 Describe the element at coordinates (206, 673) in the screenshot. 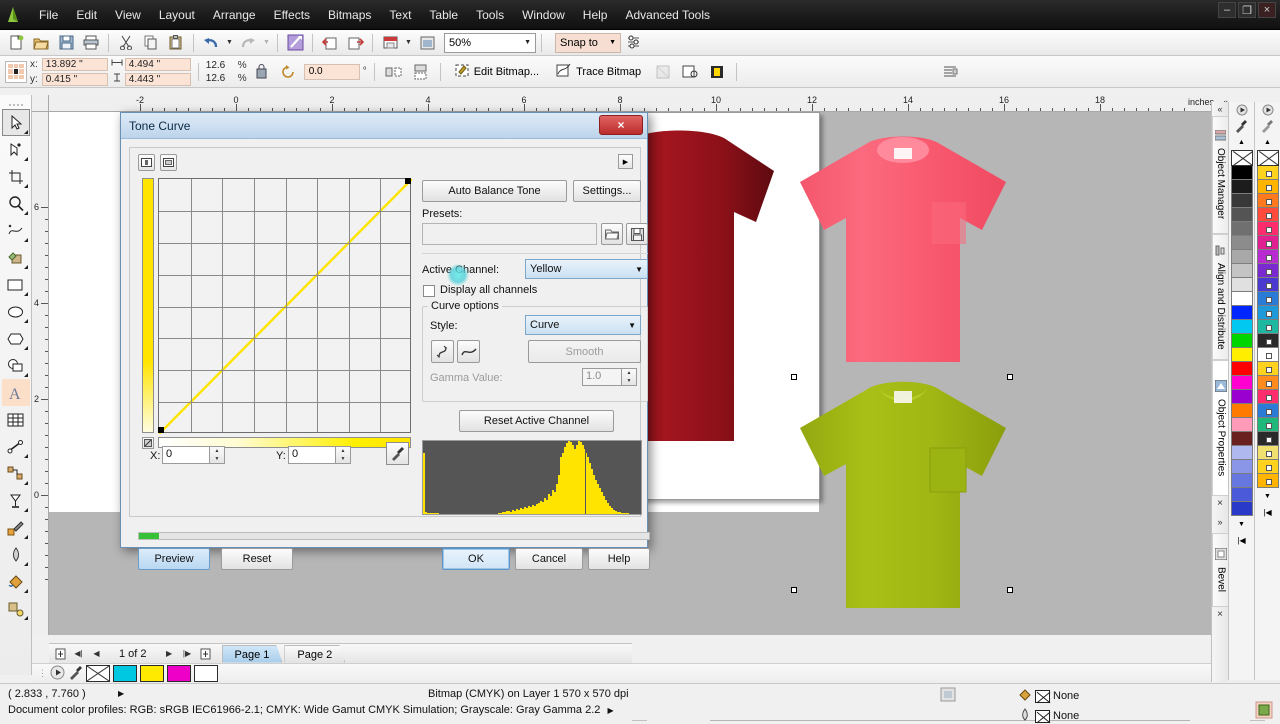

I see `color-swatch-white` at that location.